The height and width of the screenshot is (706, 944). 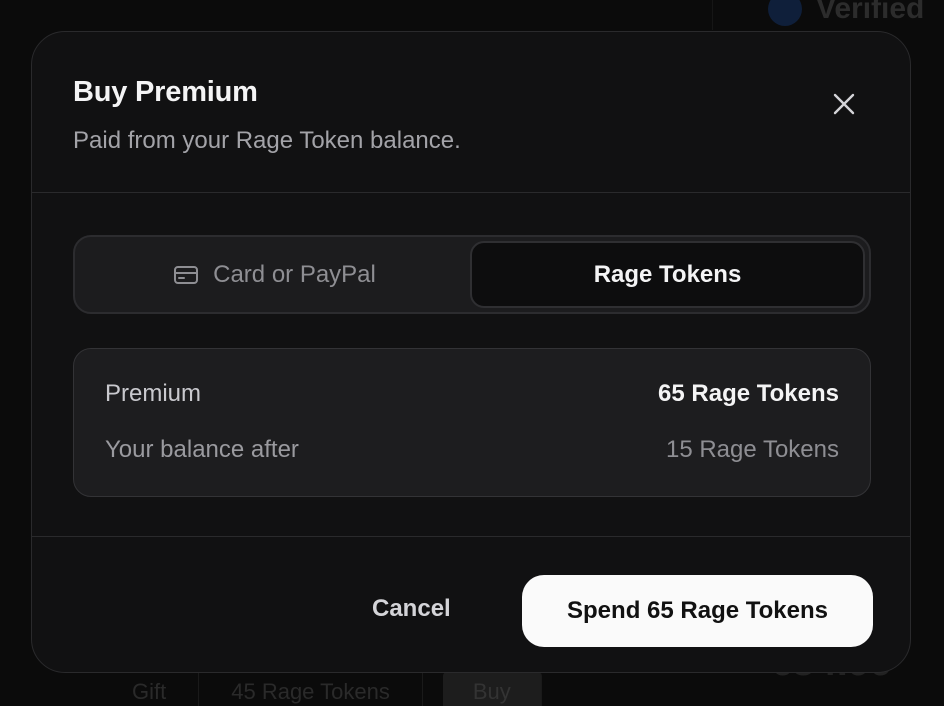 I want to click on close-button, so click(x=844, y=104).